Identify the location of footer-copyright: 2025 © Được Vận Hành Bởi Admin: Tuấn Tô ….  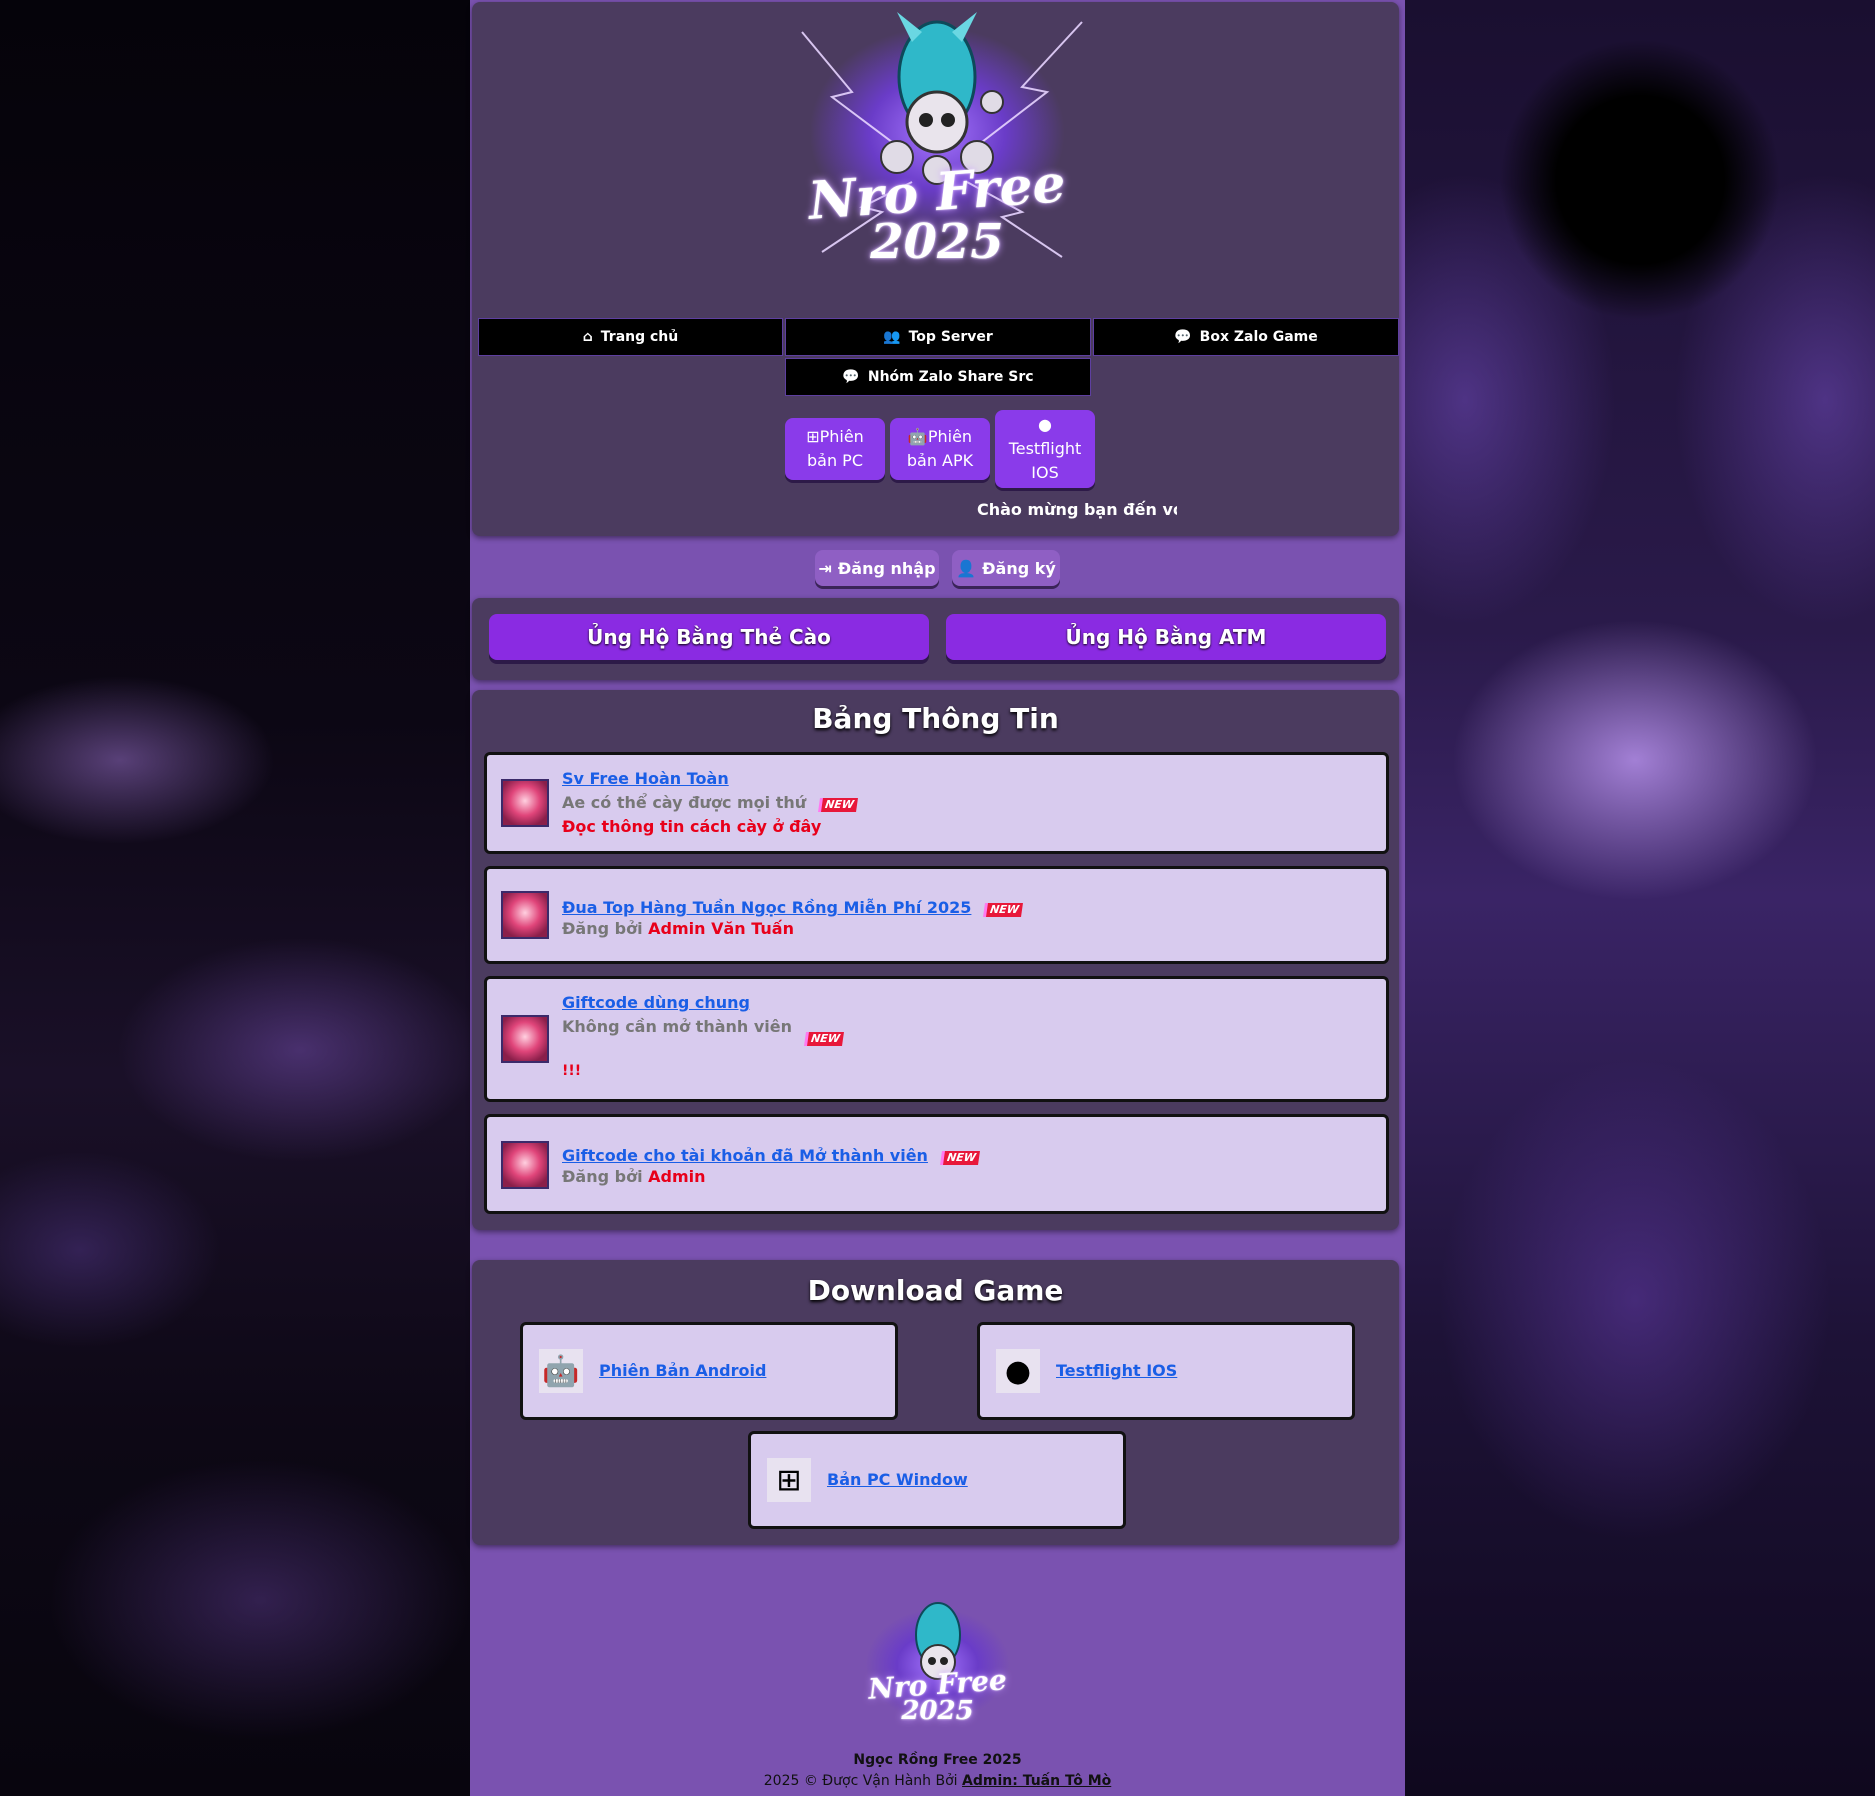
(937, 1781).